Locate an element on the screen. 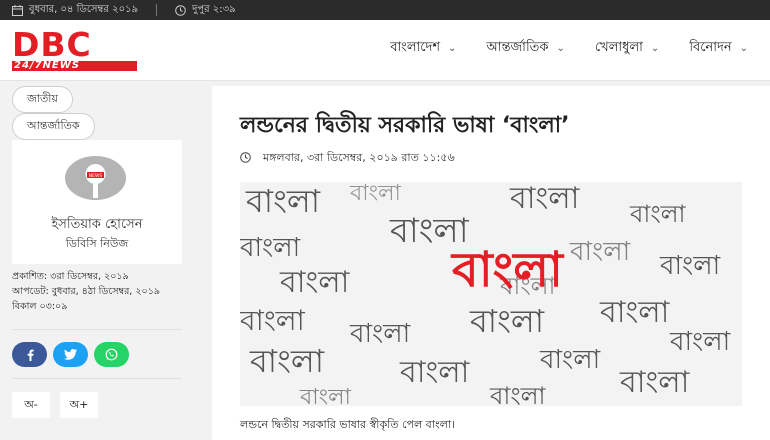 This screenshot has width=770, height=440. nav-item-label: আন্তর্জাতিক is located at coordinates (517, 47).